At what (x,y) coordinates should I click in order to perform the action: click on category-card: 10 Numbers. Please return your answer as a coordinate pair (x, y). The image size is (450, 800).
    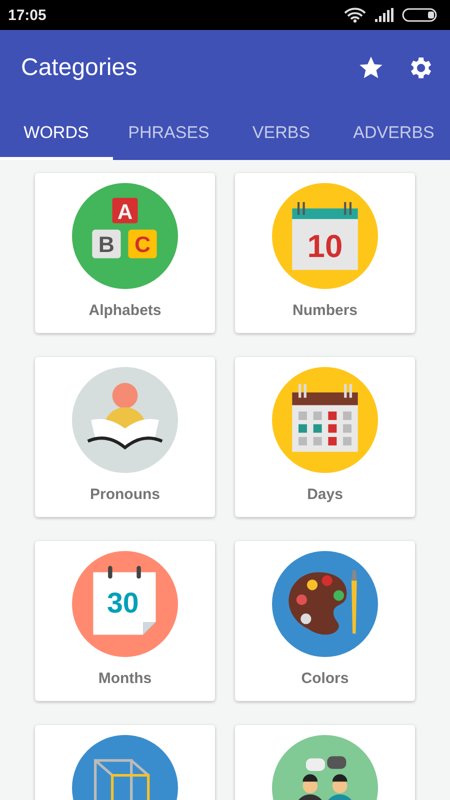
    Looking at the image, I should click on (325, 253).